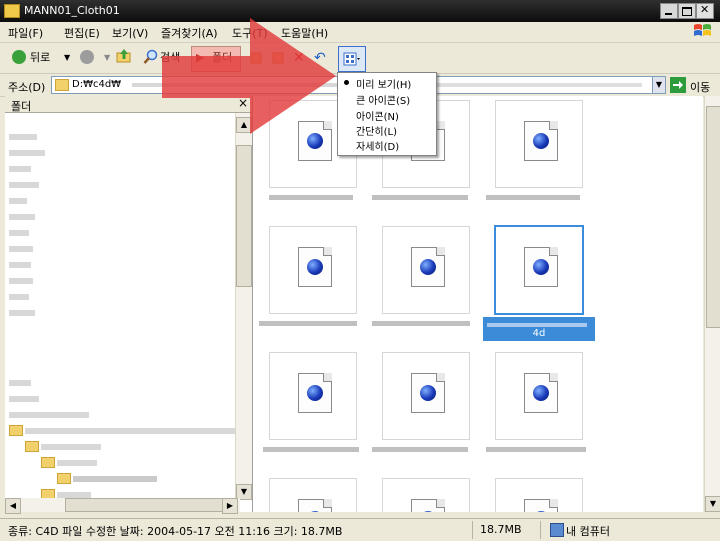  I want to click on menu-view: 보기(V), so click(130, 33).